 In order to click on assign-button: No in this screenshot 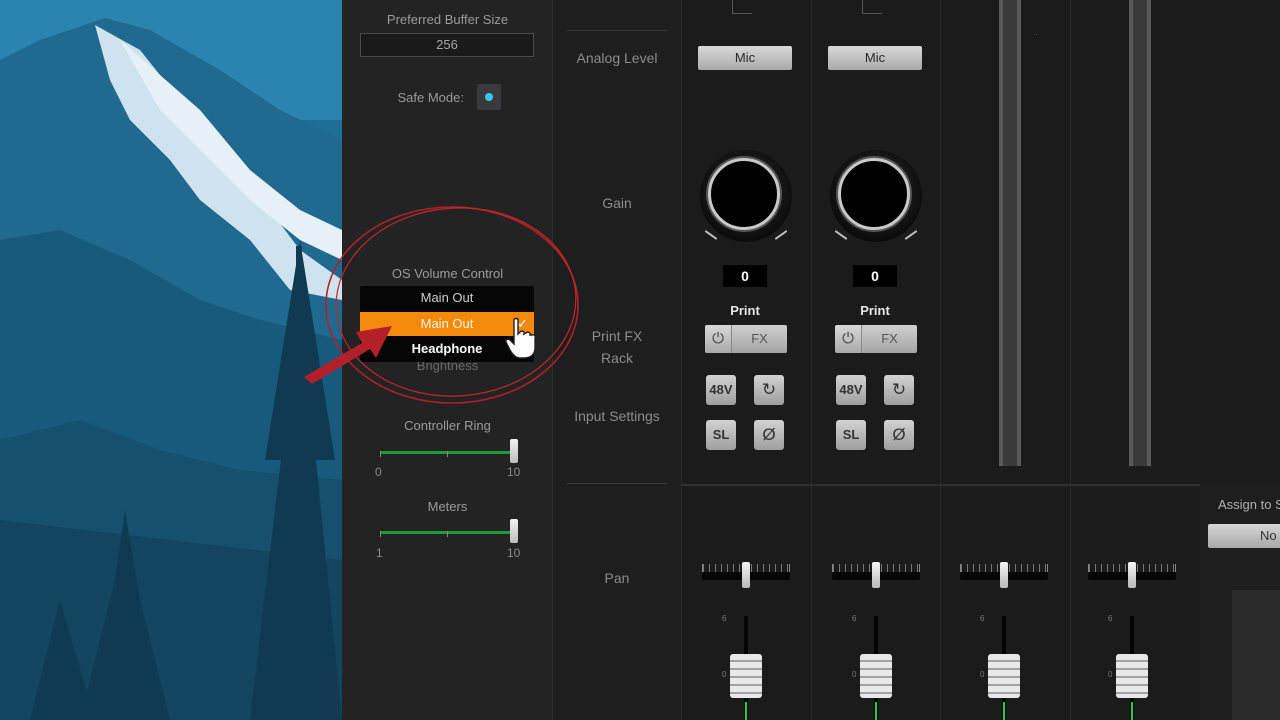, I will do `click(1244, 536)`.